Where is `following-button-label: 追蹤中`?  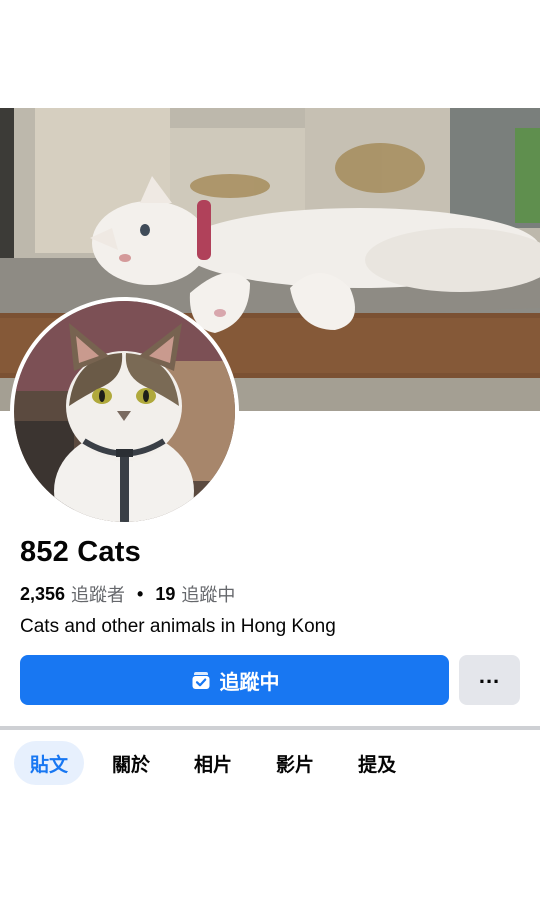 following-button-label: 追蹤中 is located at coordinates (249, 682).